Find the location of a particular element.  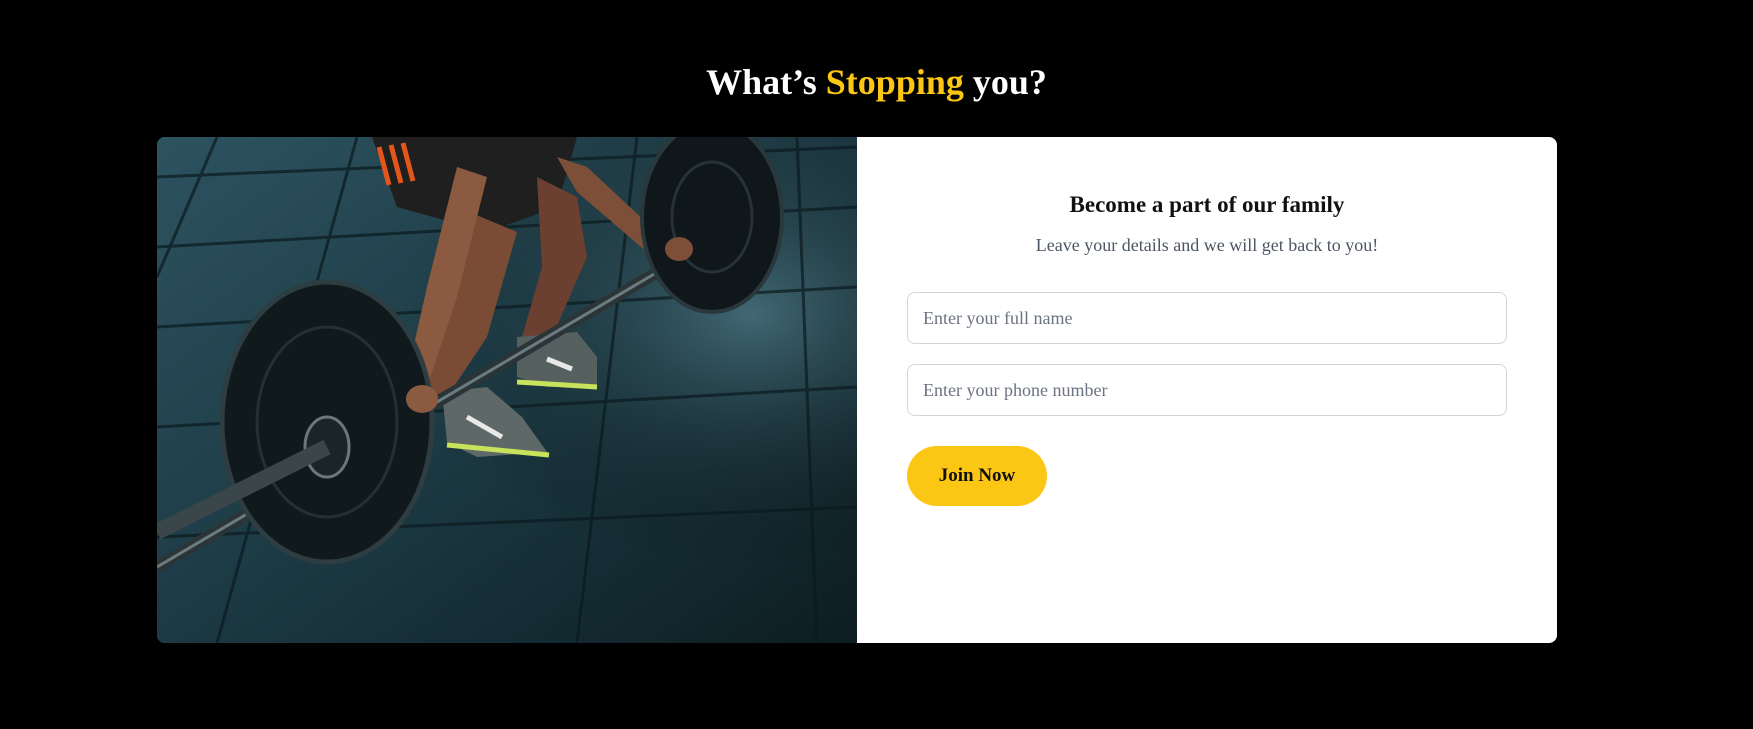

form-title: Become a part of our family is located at coordinates (1207, 204).